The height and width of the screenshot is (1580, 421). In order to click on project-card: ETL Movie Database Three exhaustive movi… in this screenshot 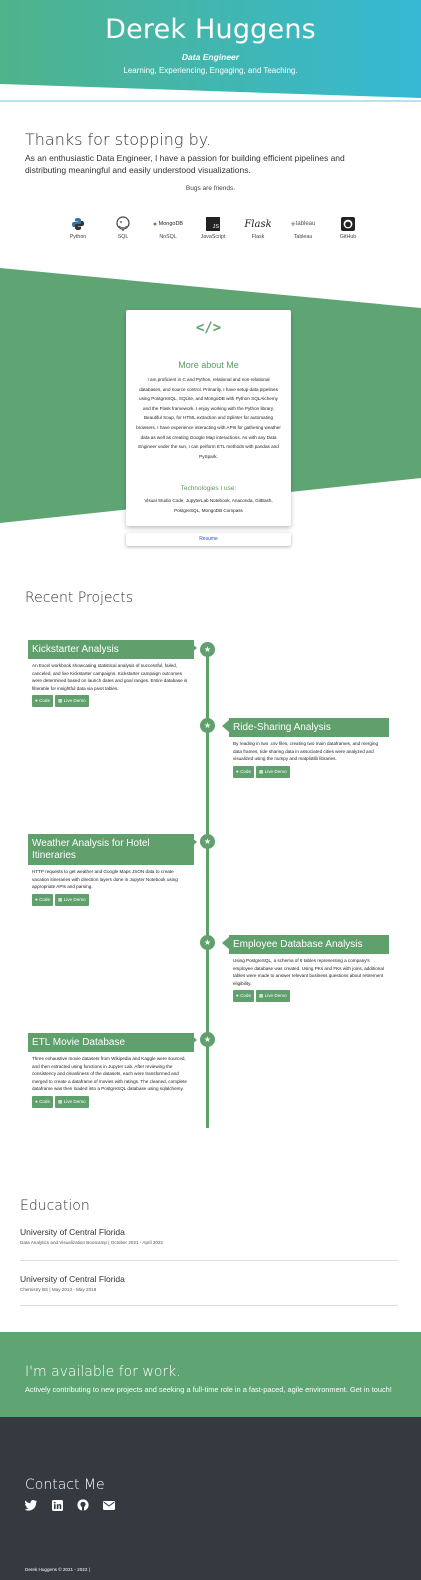, I will do `click(111, 1070)`.